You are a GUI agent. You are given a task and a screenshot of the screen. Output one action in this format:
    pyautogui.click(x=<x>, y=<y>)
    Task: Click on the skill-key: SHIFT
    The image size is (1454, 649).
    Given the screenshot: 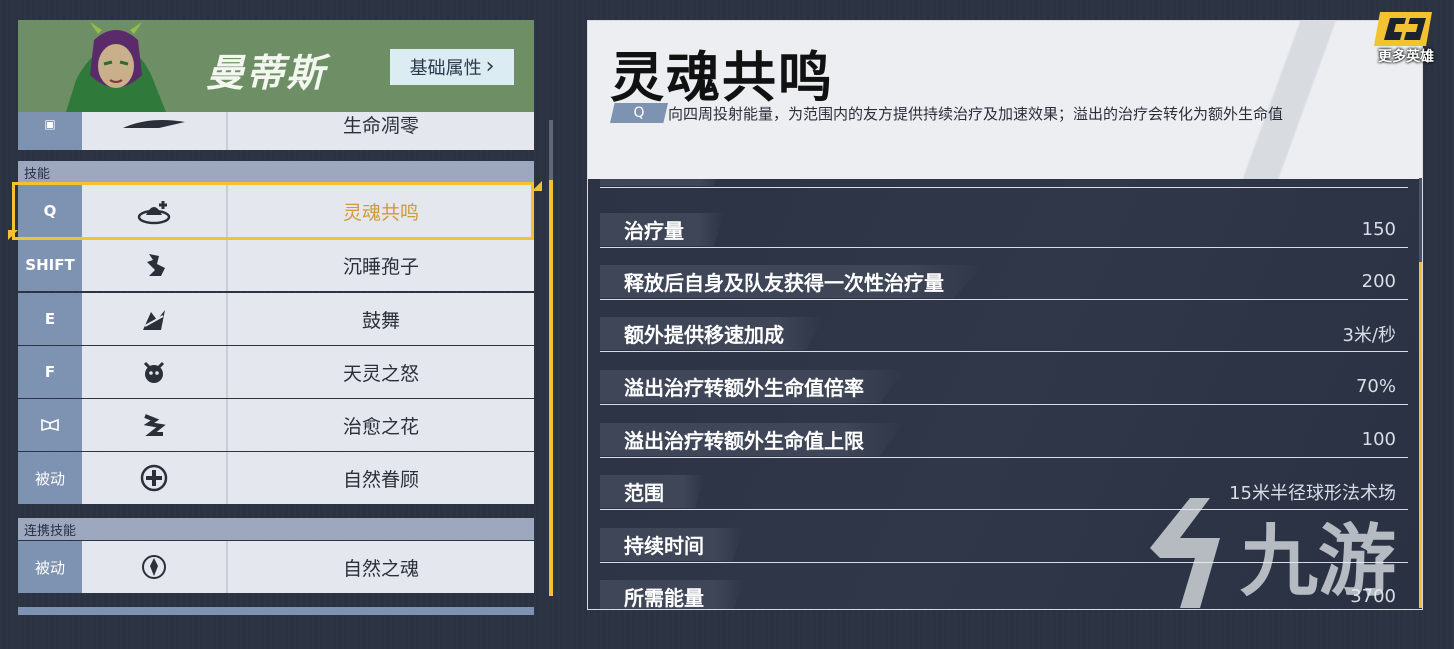 What is the action you would take?
    pyautogui.click(x=50, y=265)
    